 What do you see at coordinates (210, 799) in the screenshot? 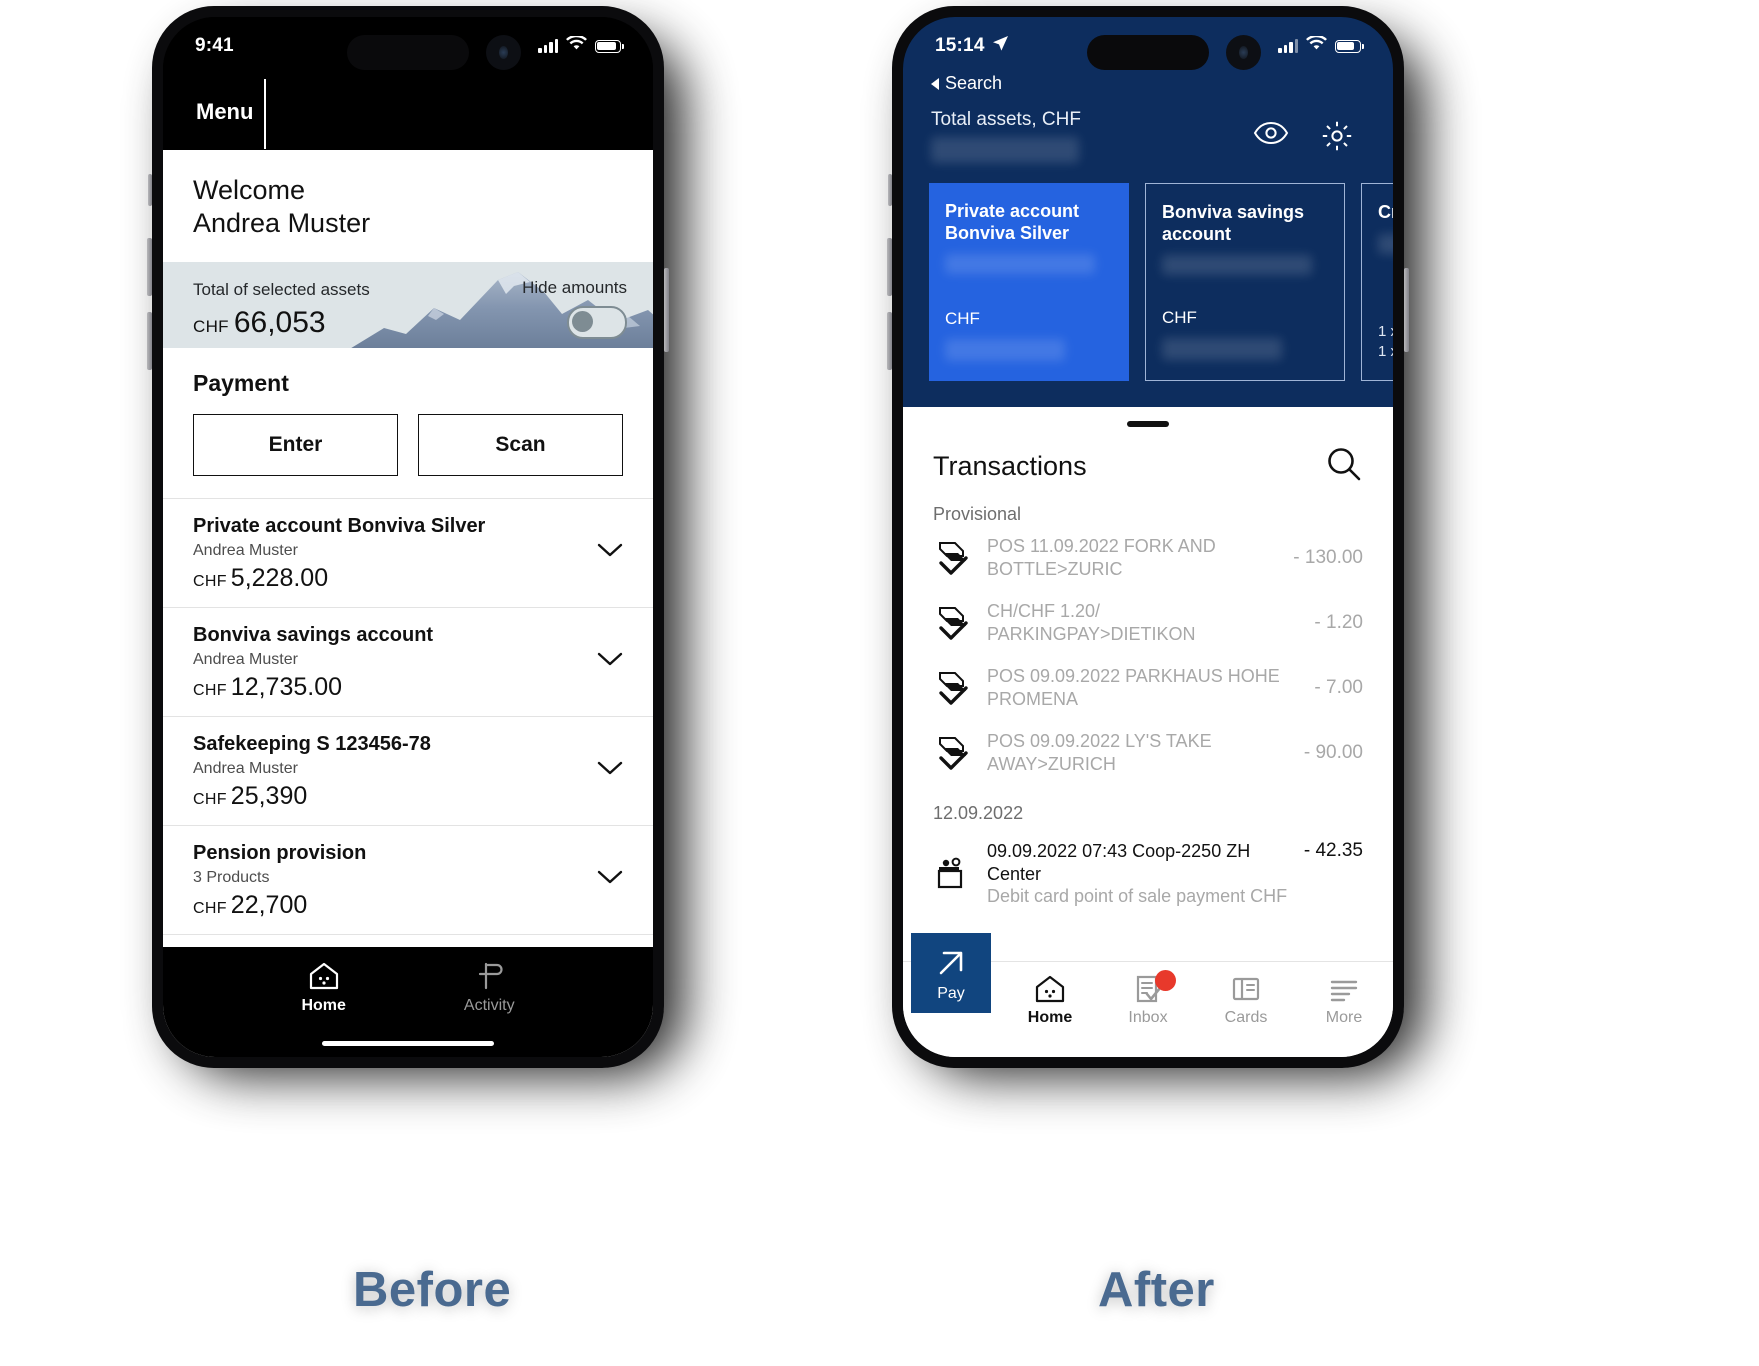
I see `account-currency: CHF` at bounding box center [210, 799].